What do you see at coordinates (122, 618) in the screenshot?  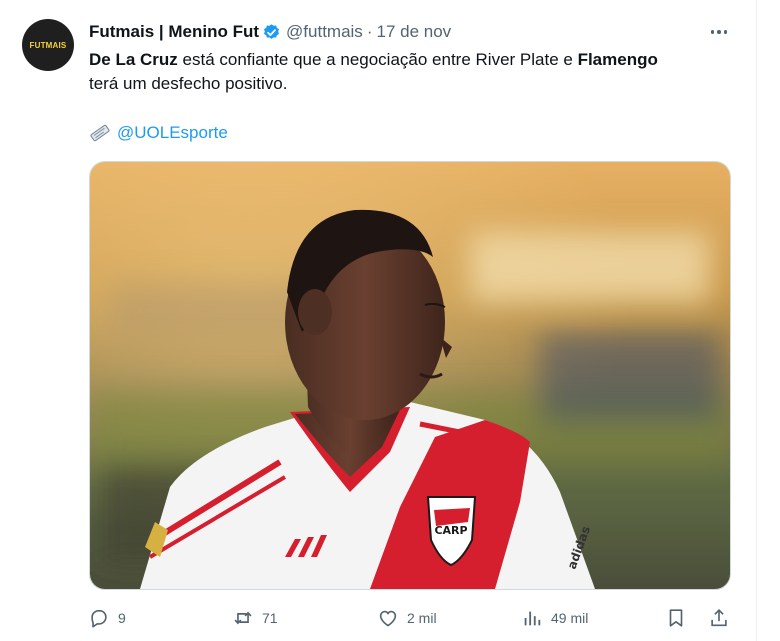 I see `reply-count: 9` at bounding box center [122, 618].